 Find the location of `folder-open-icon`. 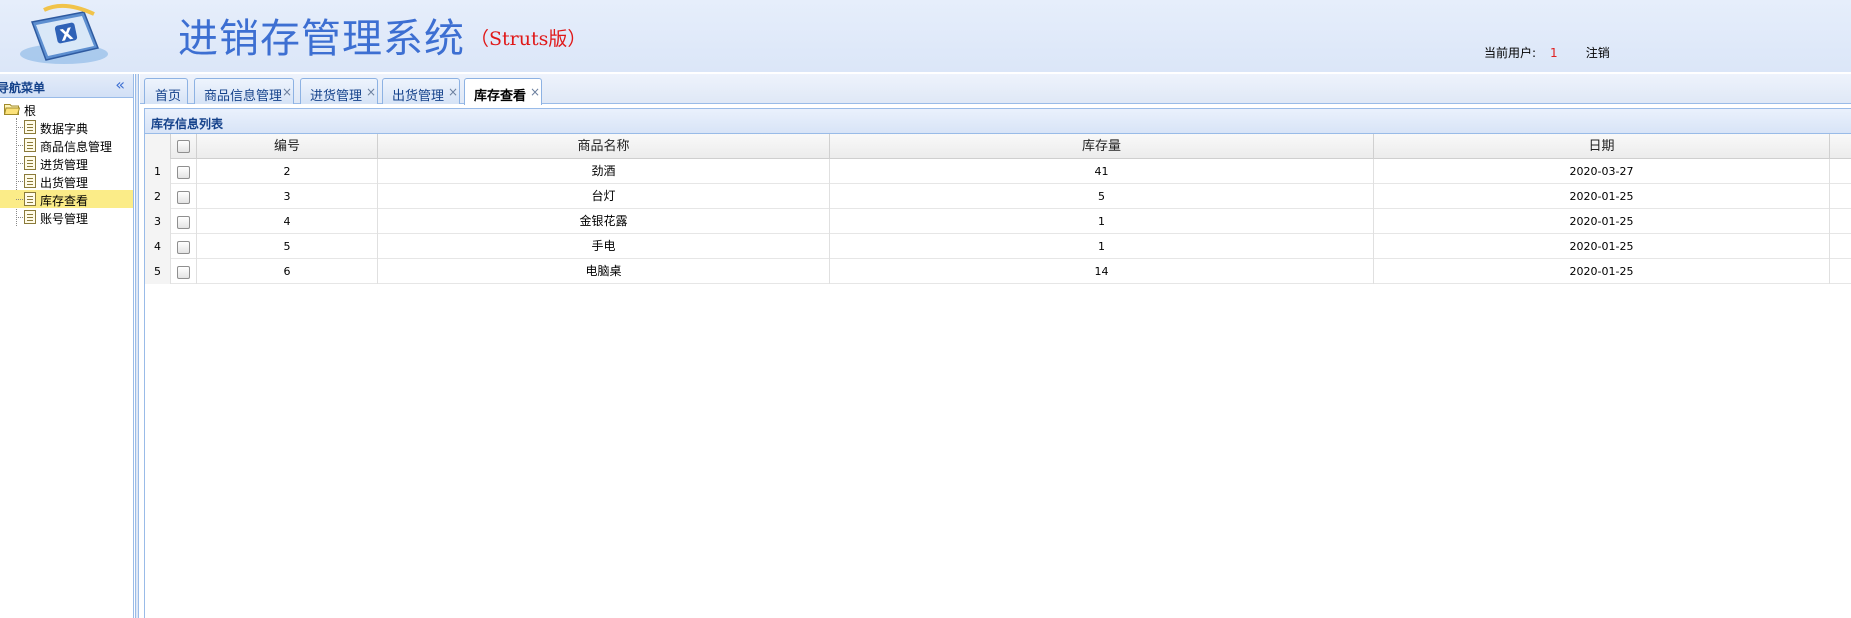

folder-open-icon is located at coordinates (12, 109).